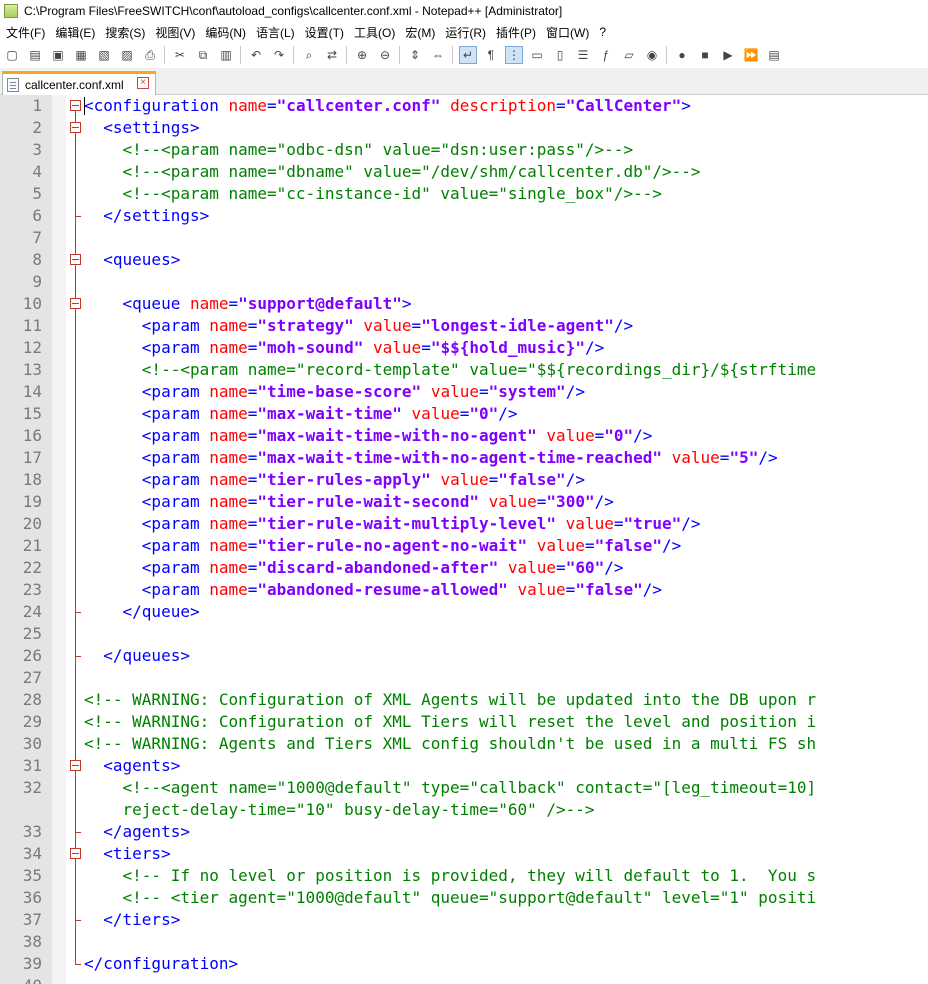 This screenshot has height=984, width=928. Describe the element at coordinates (180, 55) in the screenshot. I see `cut-icon: ✂` at that location.